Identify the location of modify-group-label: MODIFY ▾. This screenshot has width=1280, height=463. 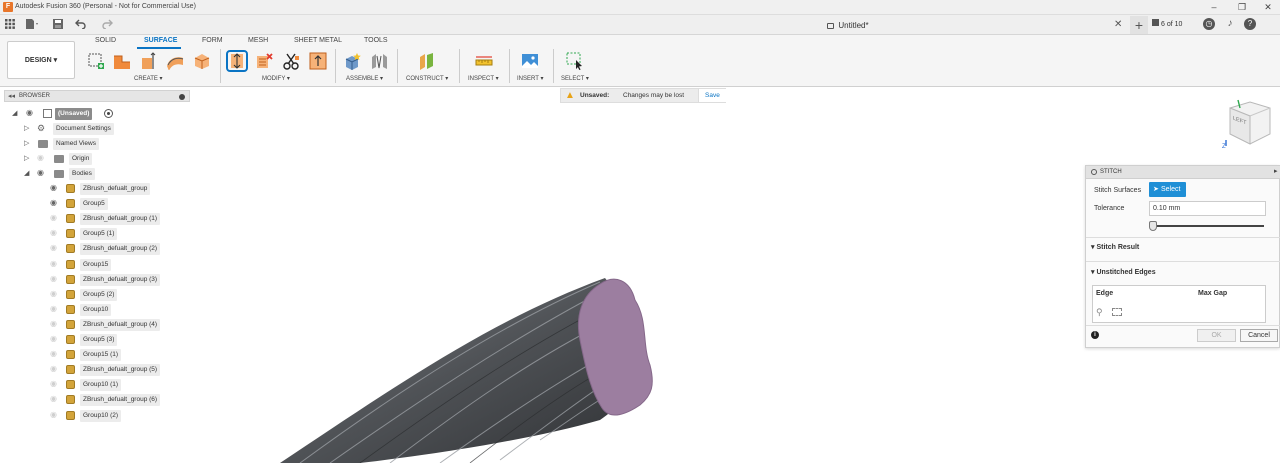
(276, 78).